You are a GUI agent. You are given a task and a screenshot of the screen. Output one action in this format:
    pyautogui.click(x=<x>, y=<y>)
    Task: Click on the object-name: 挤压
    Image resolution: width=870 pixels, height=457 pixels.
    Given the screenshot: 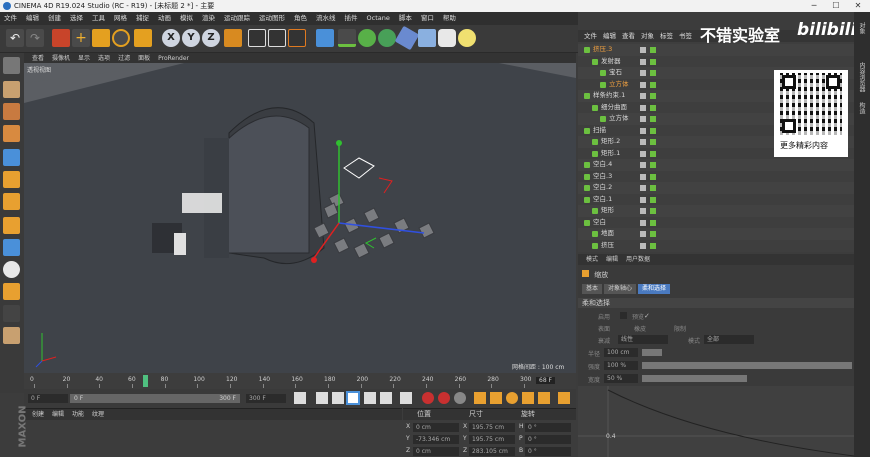 What is the action you would take?
    pyautogui.click(x=607, y=246)
    